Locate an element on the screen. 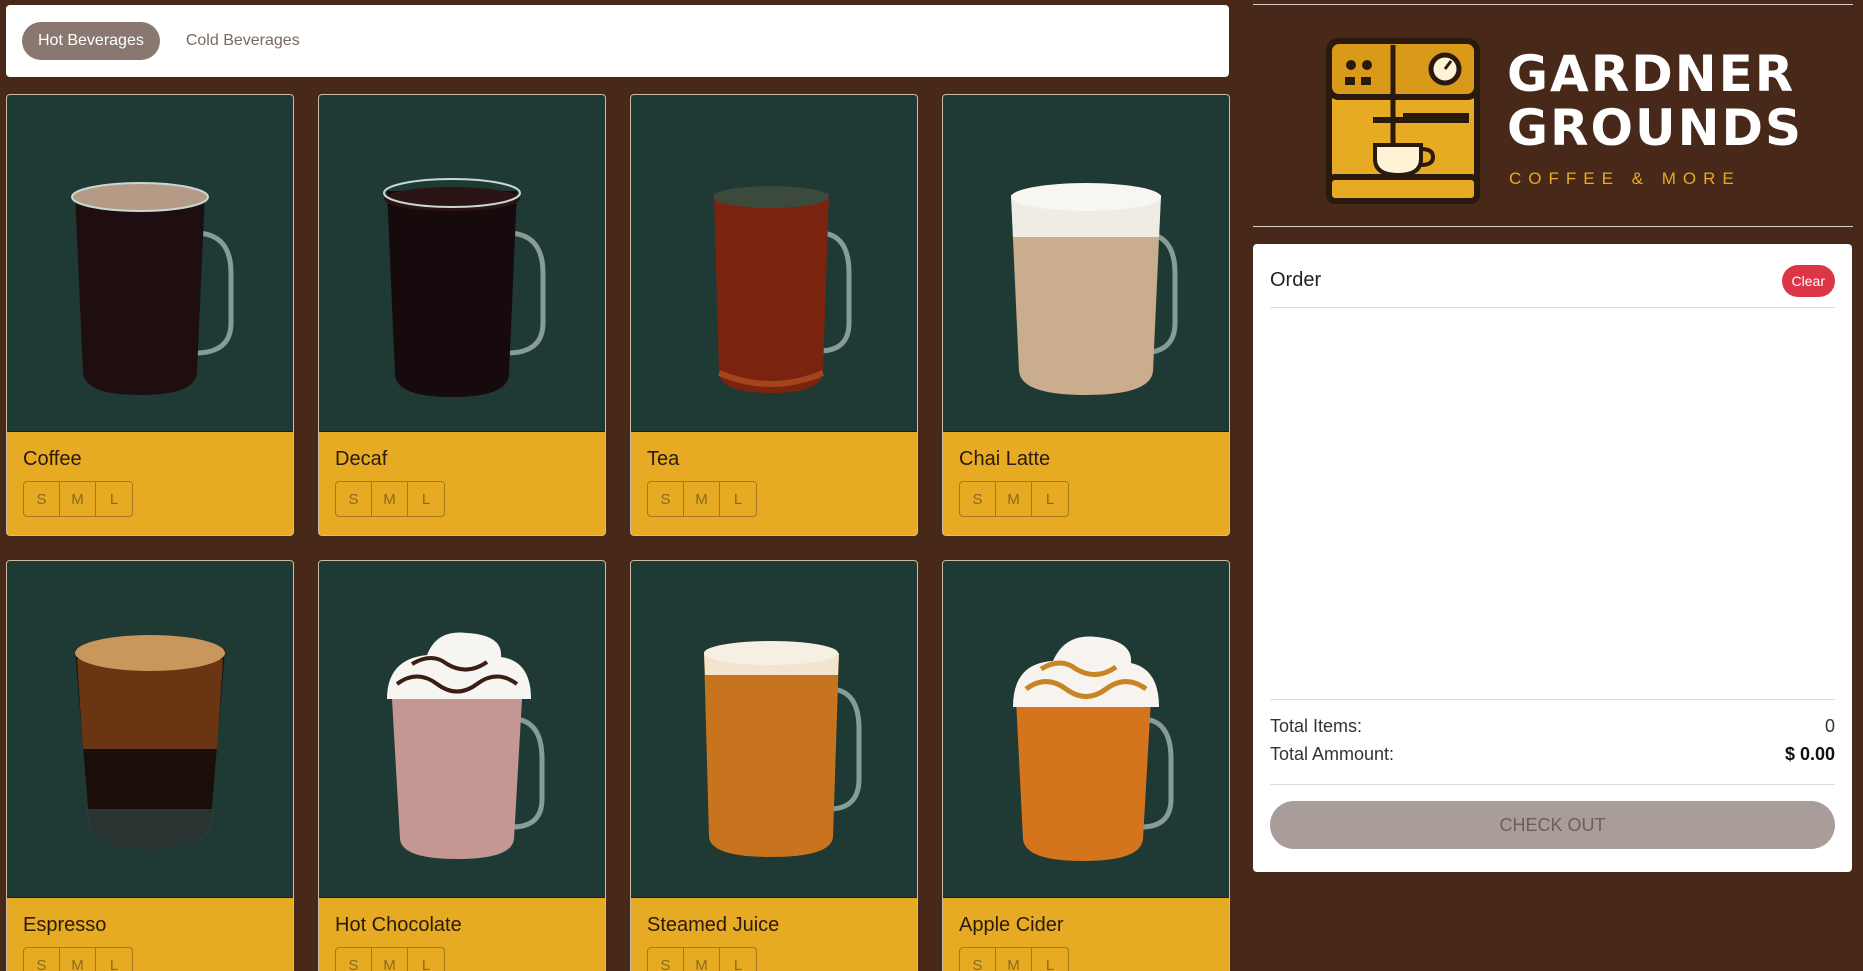 Image resolution: width=1863 pixels, height=971 pixels. product-image-espresso is located at coordinates (150, 729).